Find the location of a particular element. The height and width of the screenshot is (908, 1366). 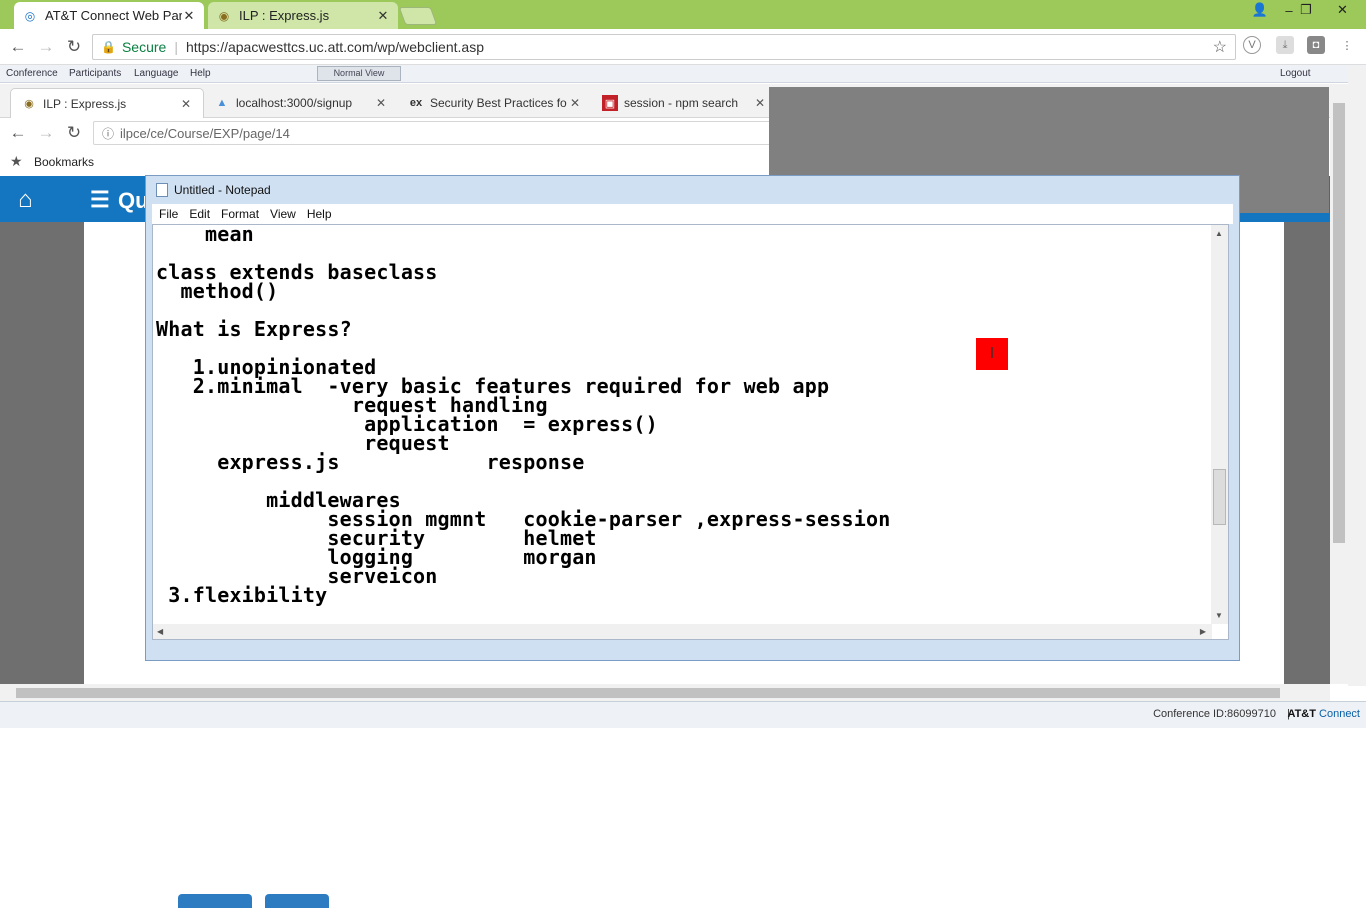

menu-language: Language is located at coordinates (156, 73).